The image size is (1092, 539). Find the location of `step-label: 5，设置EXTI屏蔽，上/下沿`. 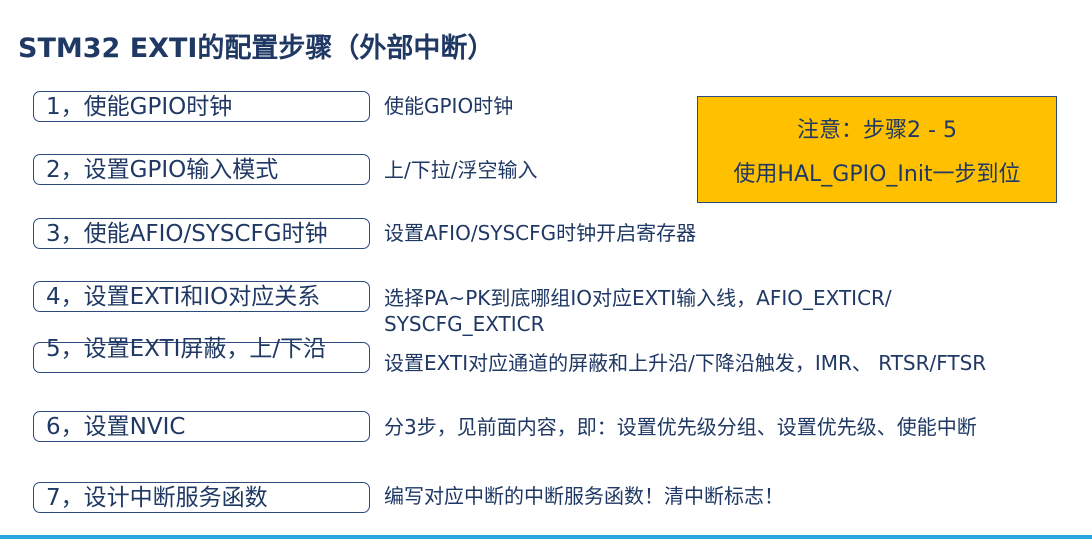

step-label: 5，设置EXTI屏蔽，上/下沿 is located at coordinates (186, 349).